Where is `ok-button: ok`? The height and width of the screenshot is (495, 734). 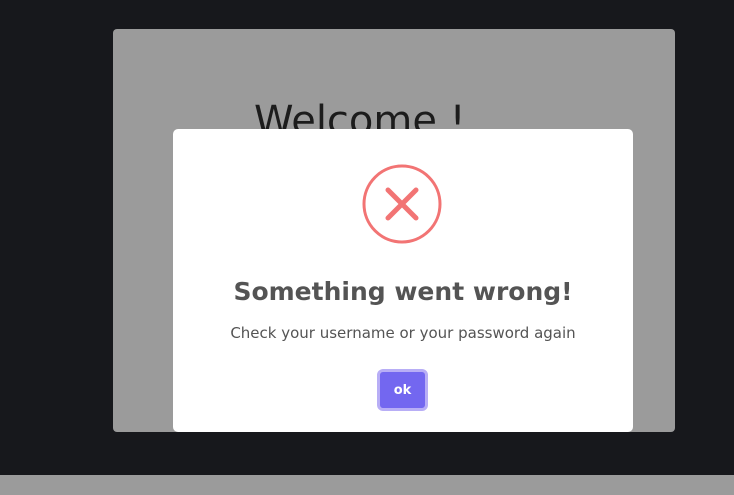
ok-button: ok is located at coordinates (402, 390).